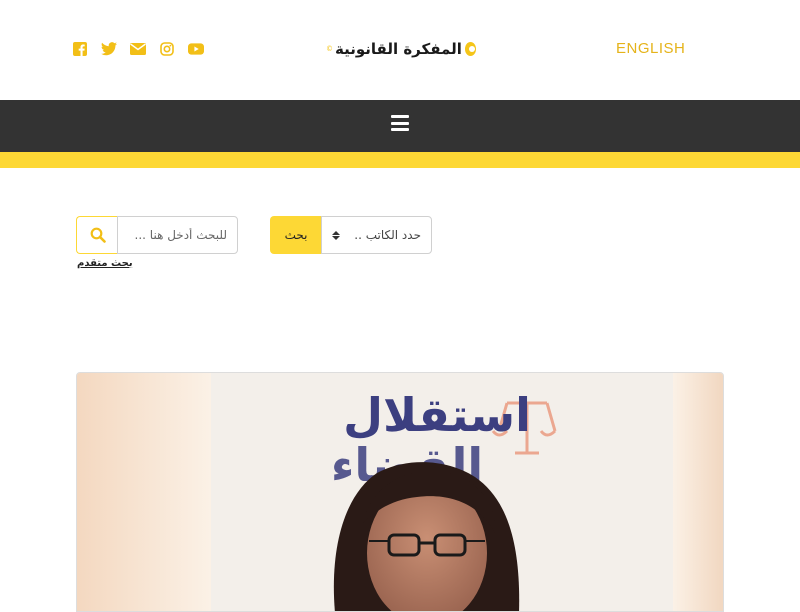 This screenshot has width=800, height=612. I want to click on sort-arrows-icon, so click(336, 235).